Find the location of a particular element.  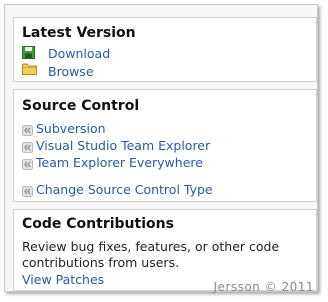

visual-studio-team-explorer-link: Visual Studio Team Explorer is located at coordinates (123, 145).